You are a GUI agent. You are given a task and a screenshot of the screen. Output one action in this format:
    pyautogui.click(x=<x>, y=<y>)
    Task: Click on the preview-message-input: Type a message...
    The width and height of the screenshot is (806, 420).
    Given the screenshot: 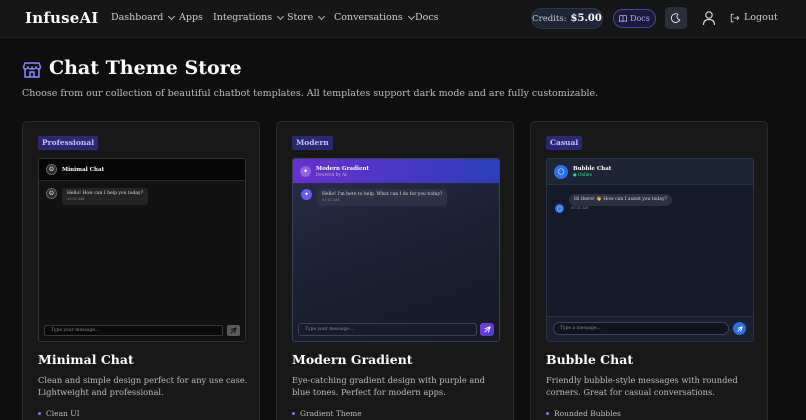 What is the action you would take?
    pyautogui.click(x=641, y=328)
    